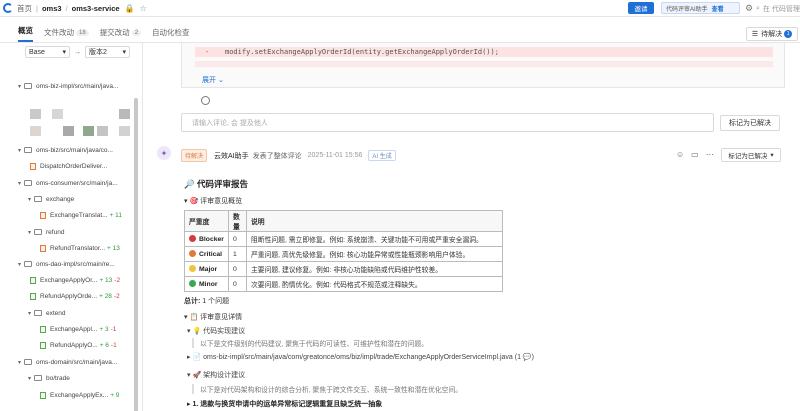  Describe the element at coordinates (484, 64) in the screenshot. I see `diff-removed-line-blurred` at that location.